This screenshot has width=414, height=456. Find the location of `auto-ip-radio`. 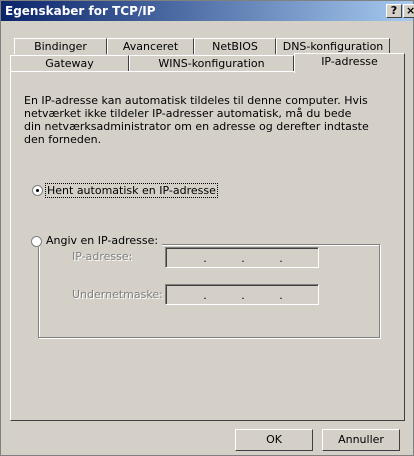

auto-ip-radio is located at coordinates (37, 190).